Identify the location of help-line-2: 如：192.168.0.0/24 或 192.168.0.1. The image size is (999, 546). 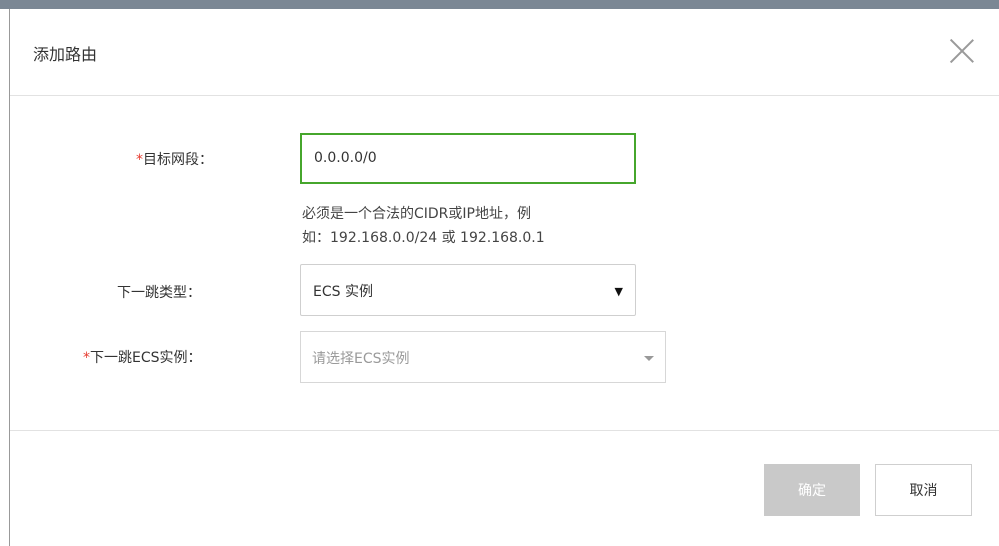
(423, 238).